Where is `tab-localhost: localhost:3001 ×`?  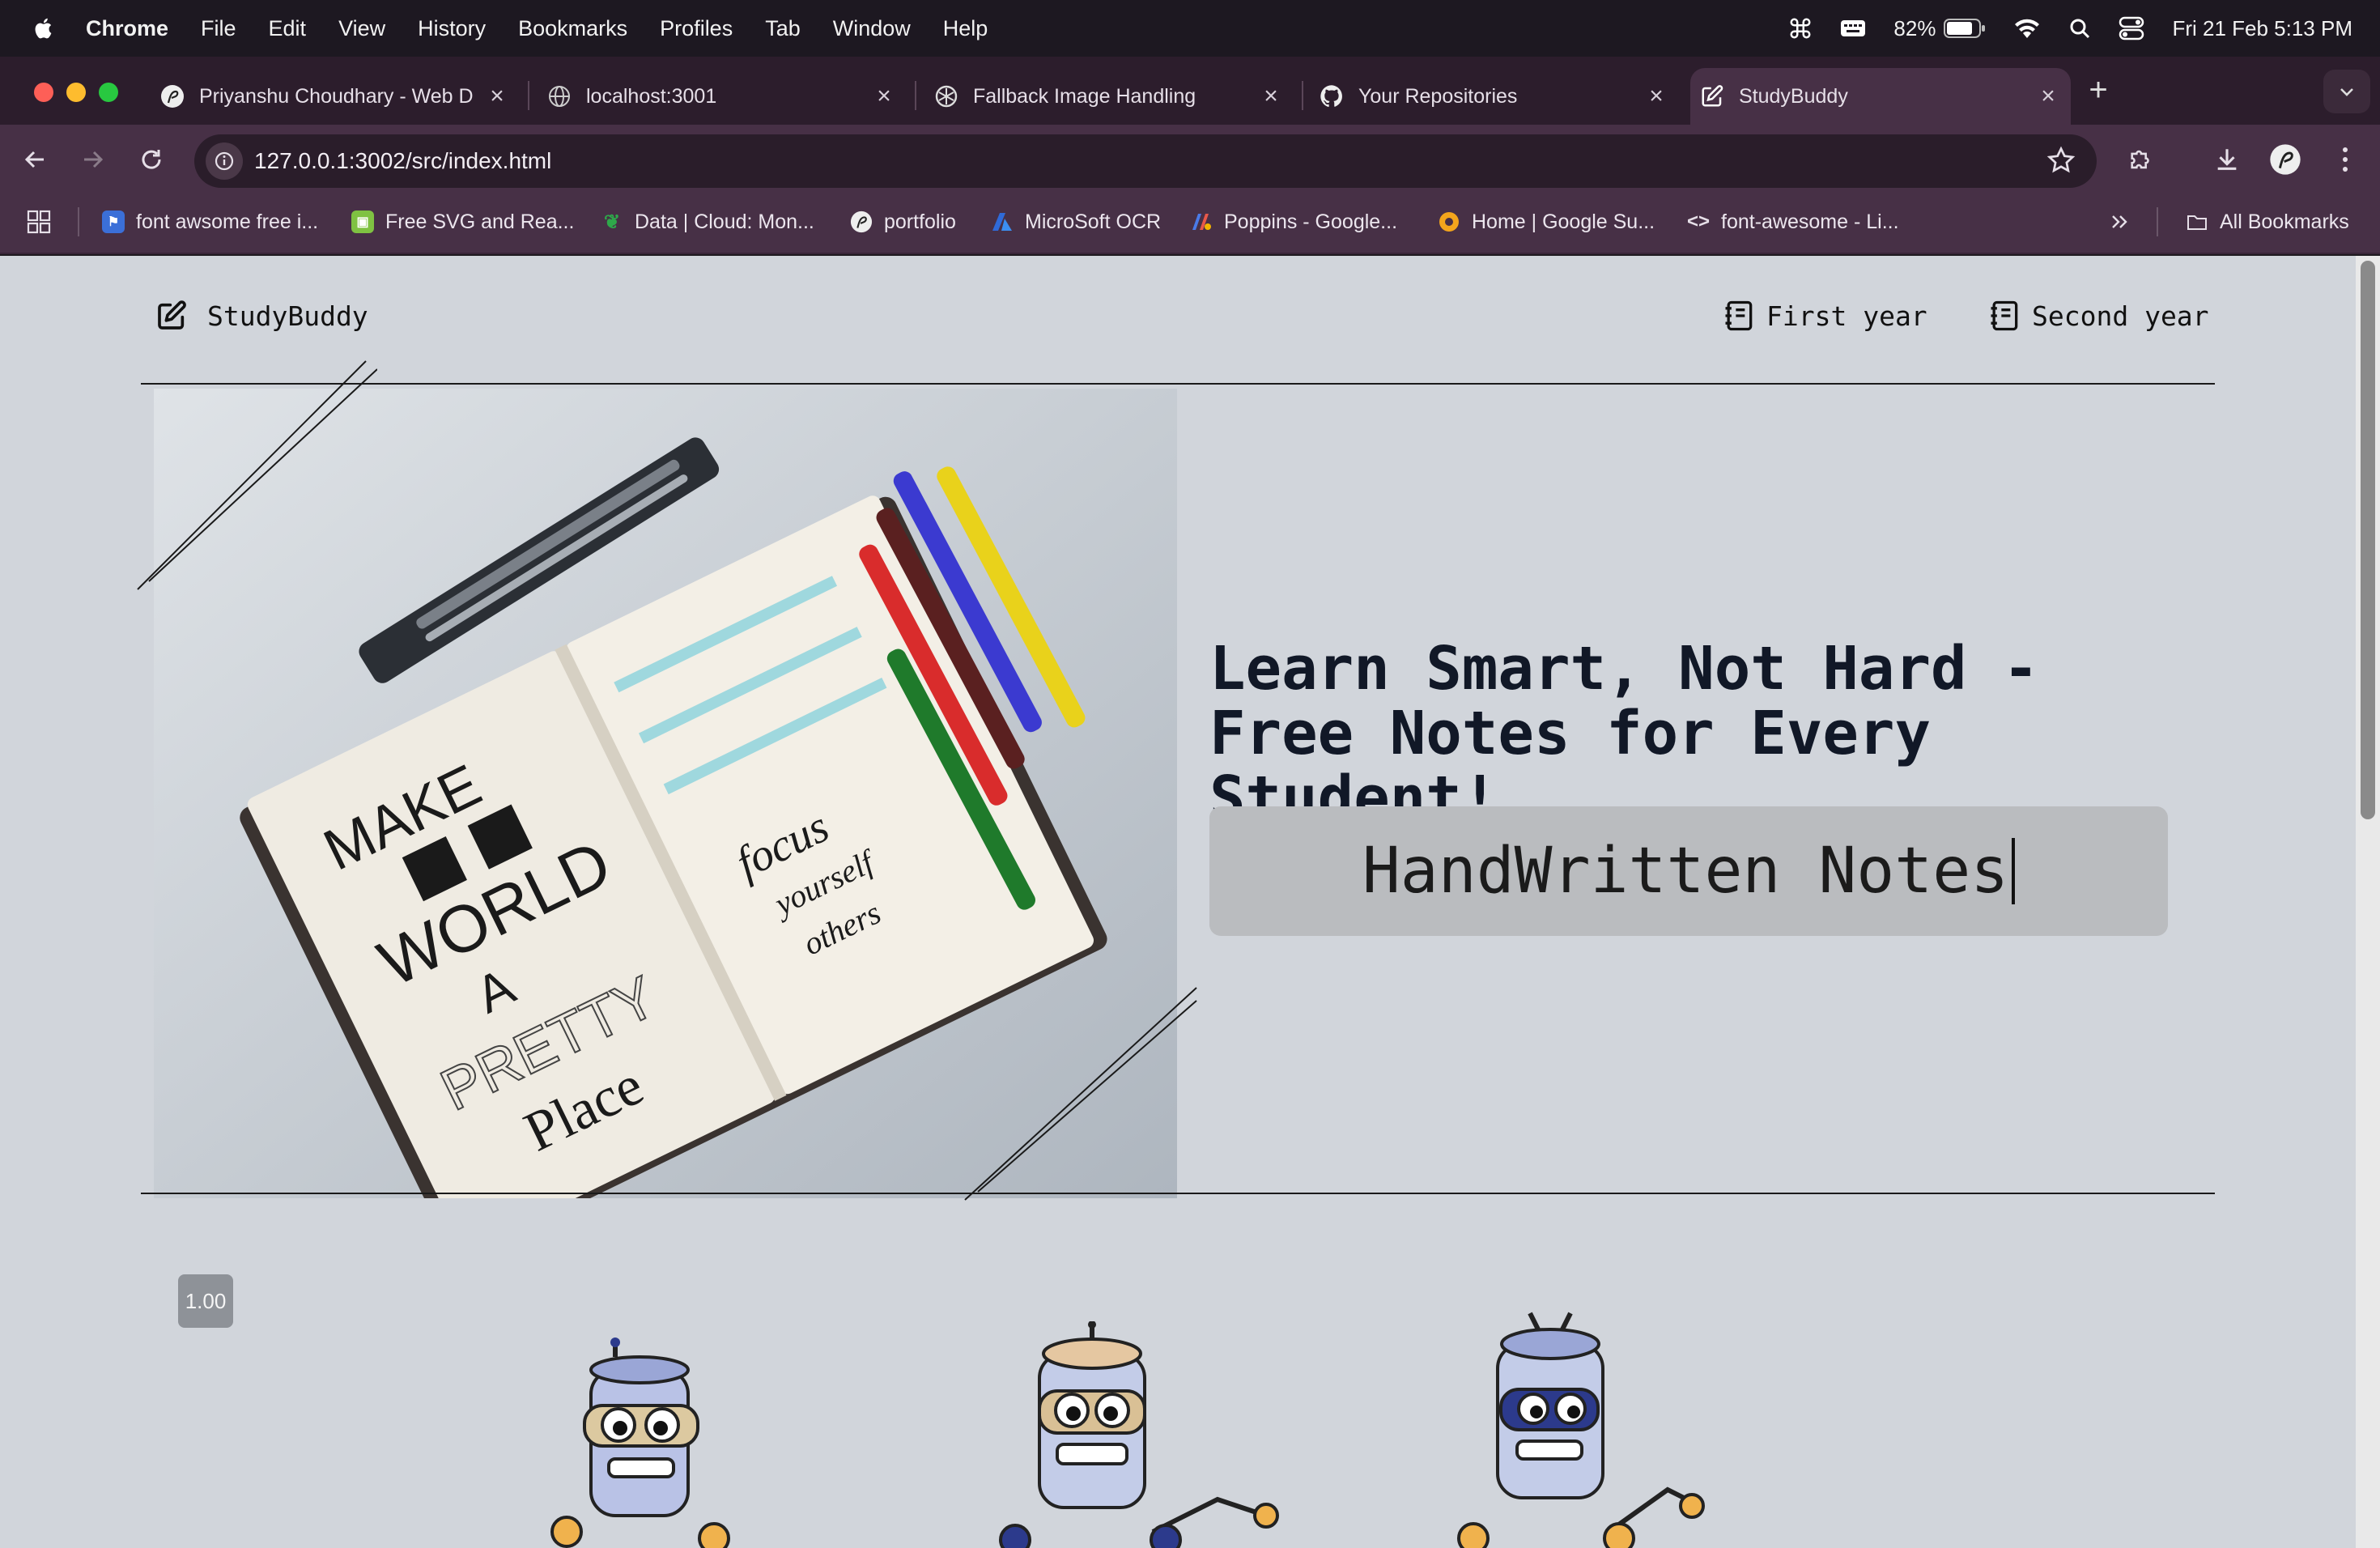 tab-localhost: localhost:3001 × is located at coordinates (722, 96).